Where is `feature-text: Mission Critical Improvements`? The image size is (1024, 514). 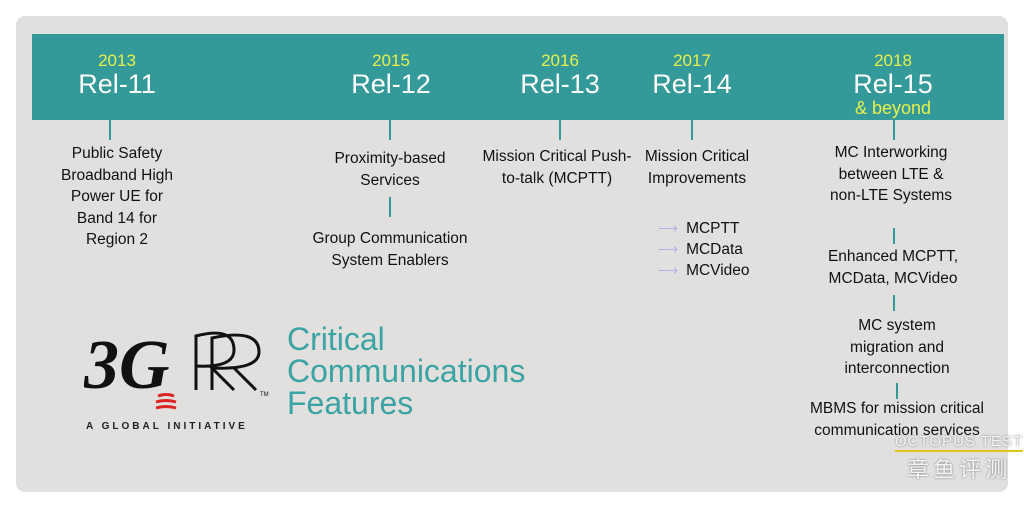
feature-text: Mission Critical Improvements is located at coordinates (697, 167).